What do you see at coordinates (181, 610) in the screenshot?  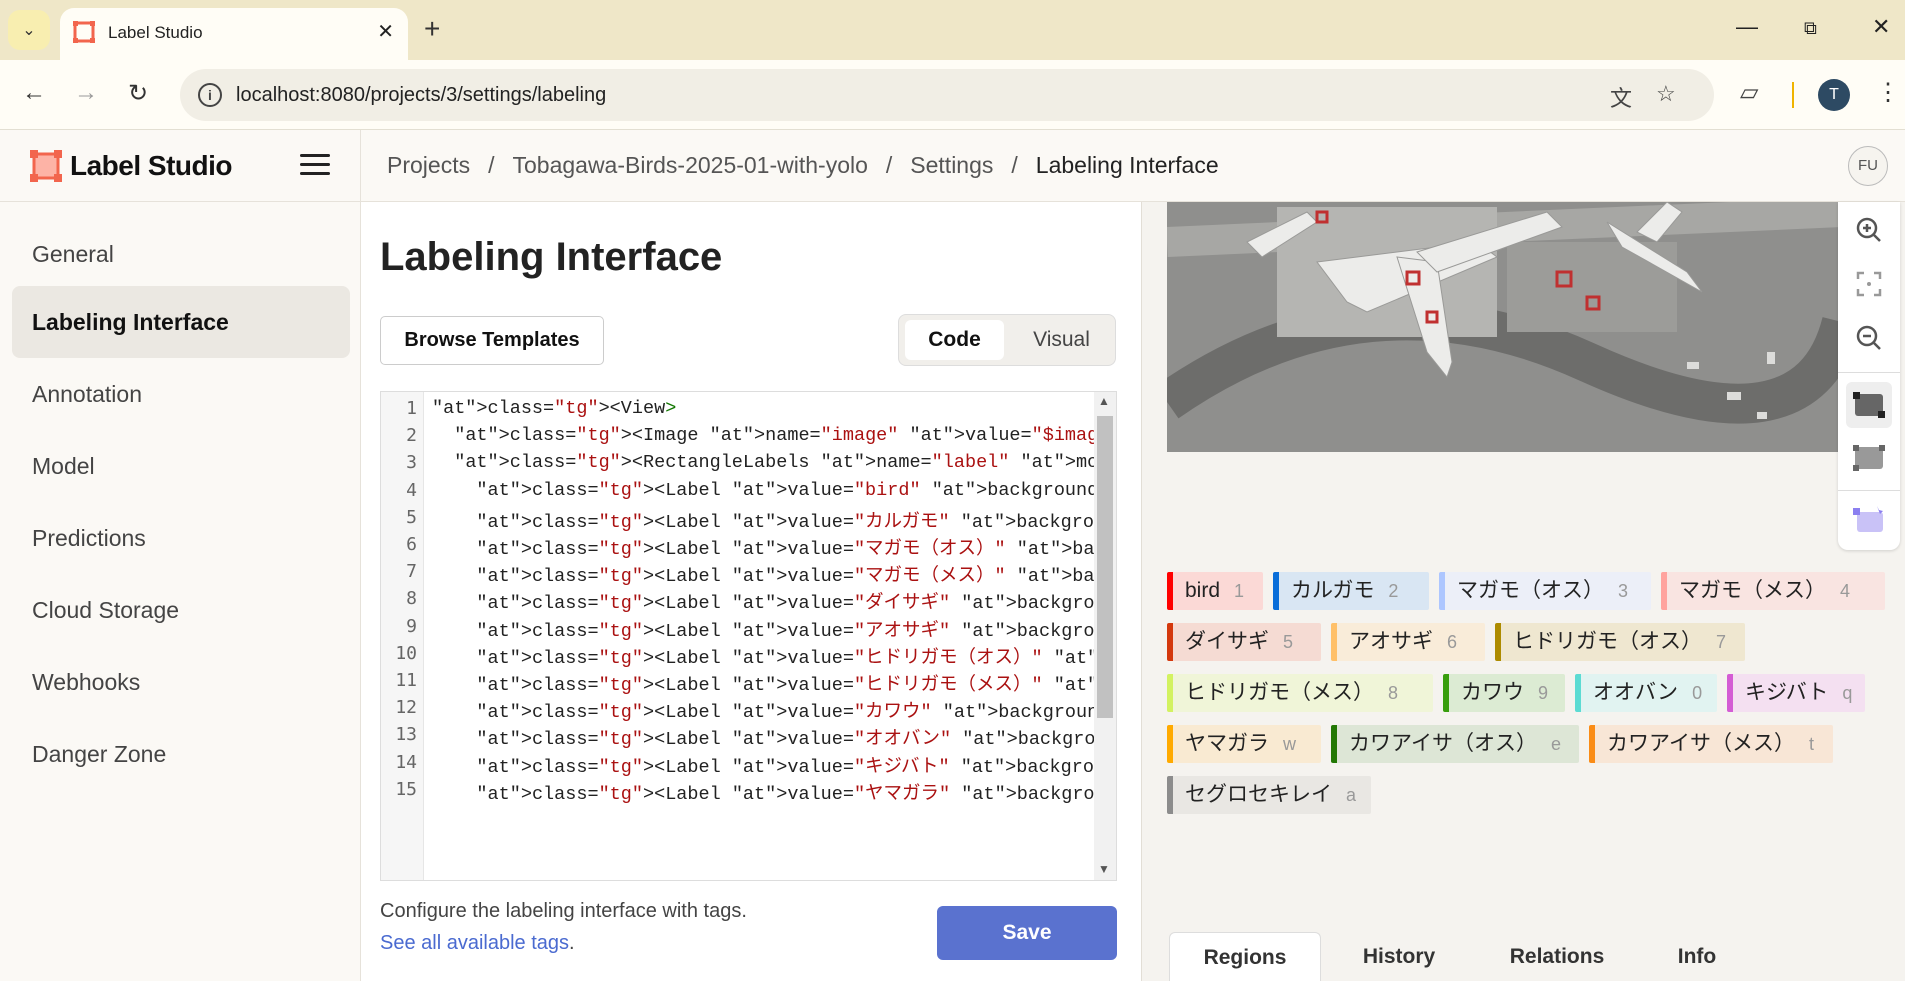 I see `sidebar-item-cloud-storage: Cloud Storage` at bounding box center [181, 610].